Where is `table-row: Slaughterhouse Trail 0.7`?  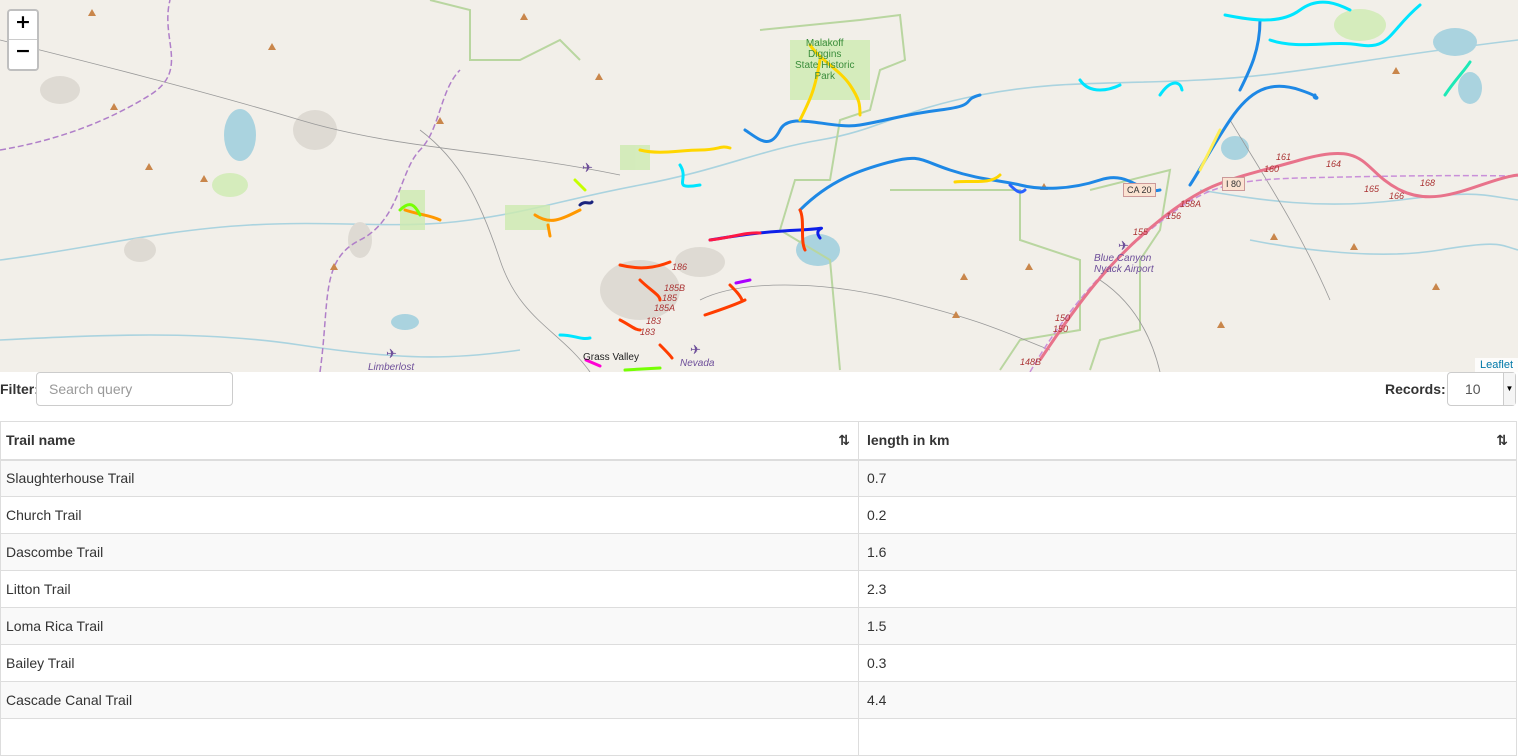 table-row: Slaughterhouse Trail 0.7 is located at coordinates (758, 478).